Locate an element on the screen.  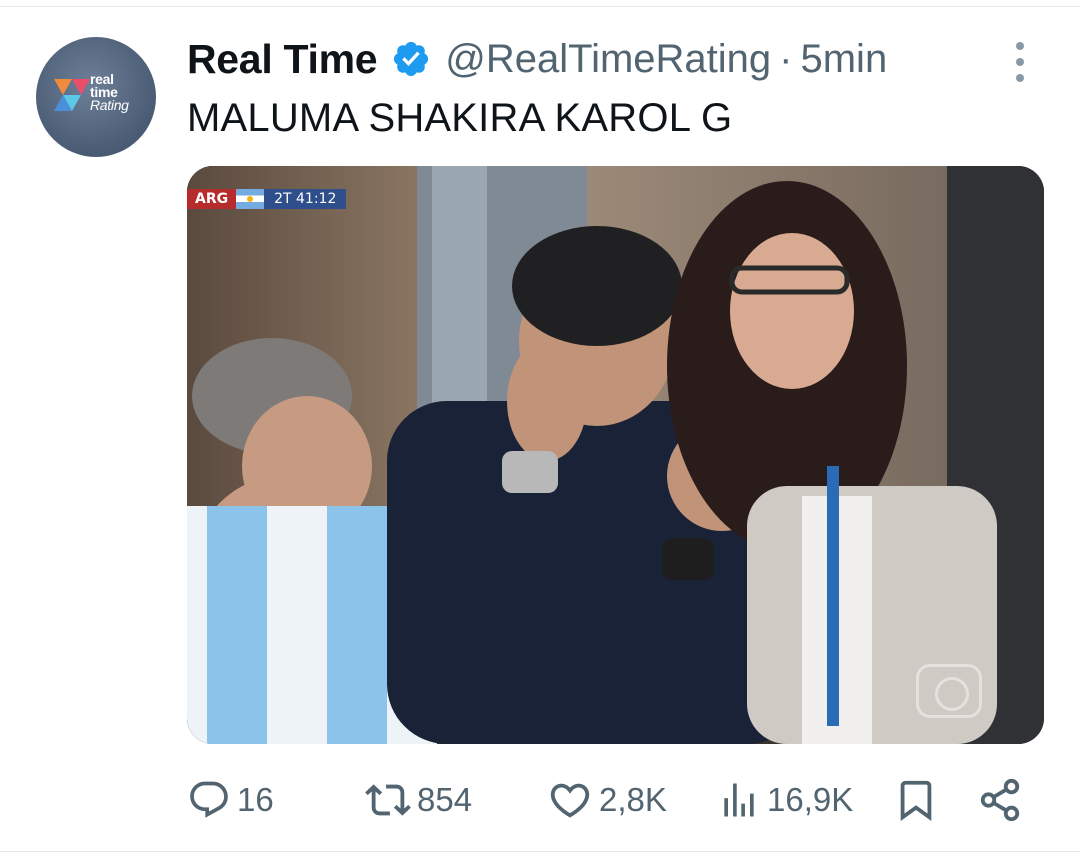
views-icon is located at coordinates (739, 800).